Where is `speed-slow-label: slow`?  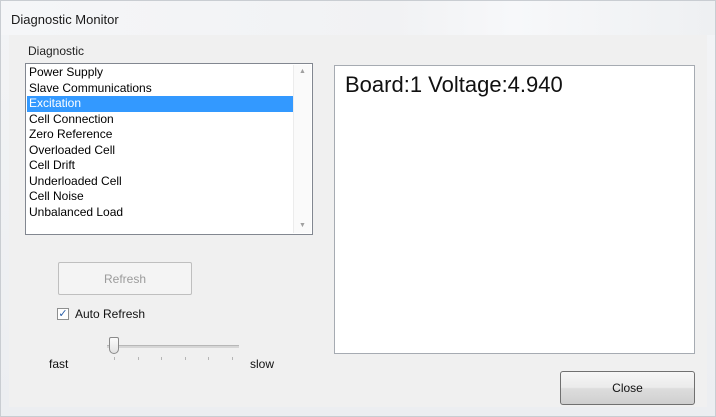 speed-slow-label: slow is located at coordinates (262, 364).